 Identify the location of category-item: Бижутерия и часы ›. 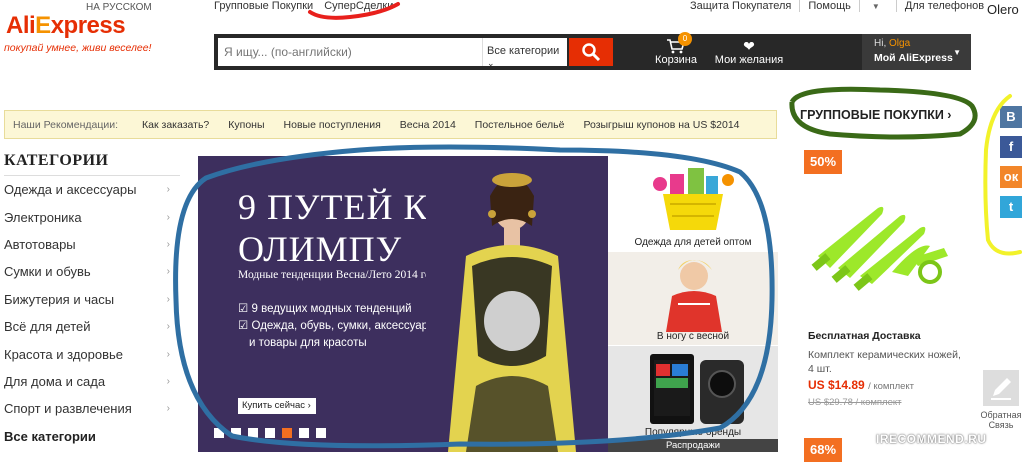
(92, 299).